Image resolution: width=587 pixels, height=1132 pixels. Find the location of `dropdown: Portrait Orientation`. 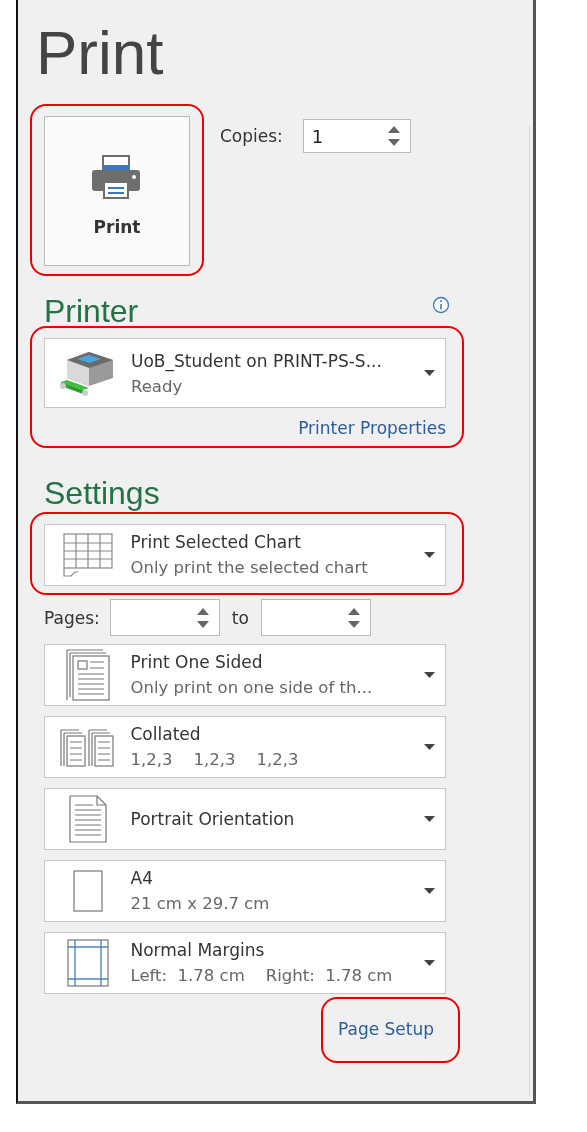

dropdown: Portrait Orientation is located at coordinates (244, 818).